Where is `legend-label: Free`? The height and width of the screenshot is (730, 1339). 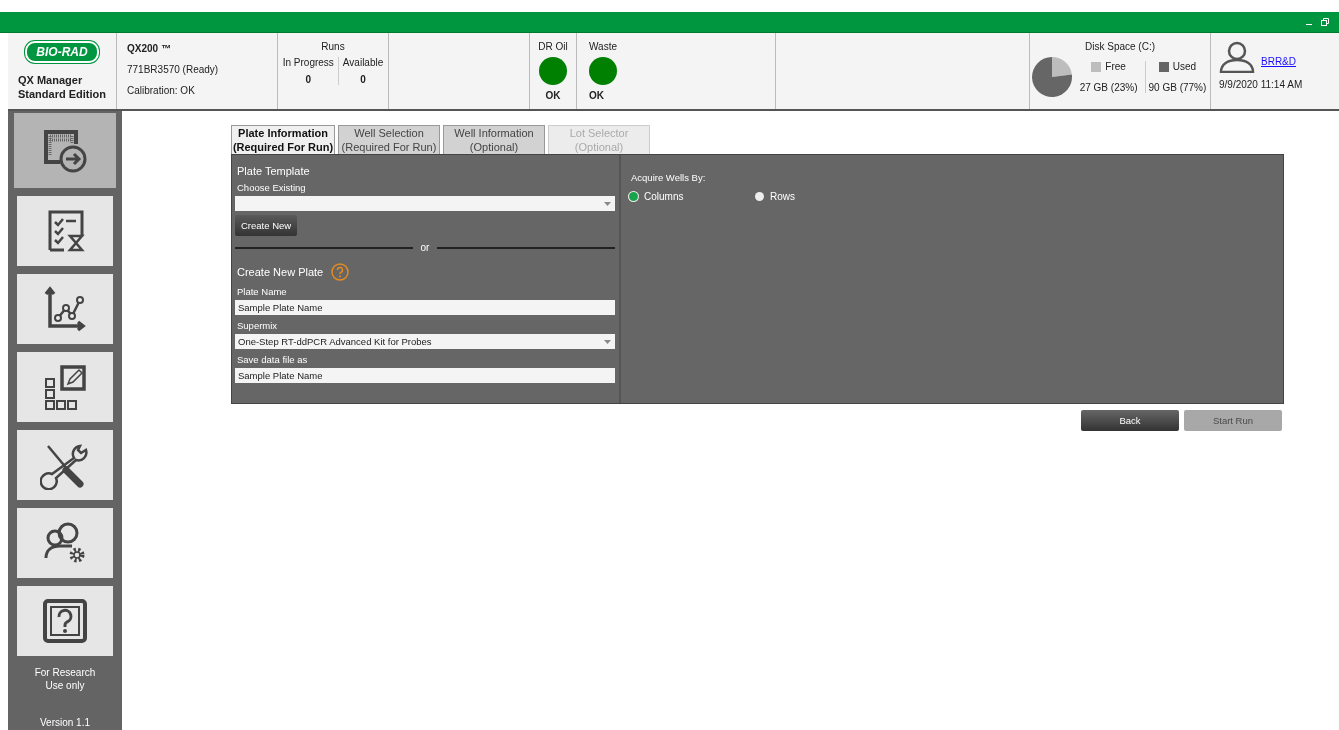 legend-label: Free is located at coordinates (1115, 66).